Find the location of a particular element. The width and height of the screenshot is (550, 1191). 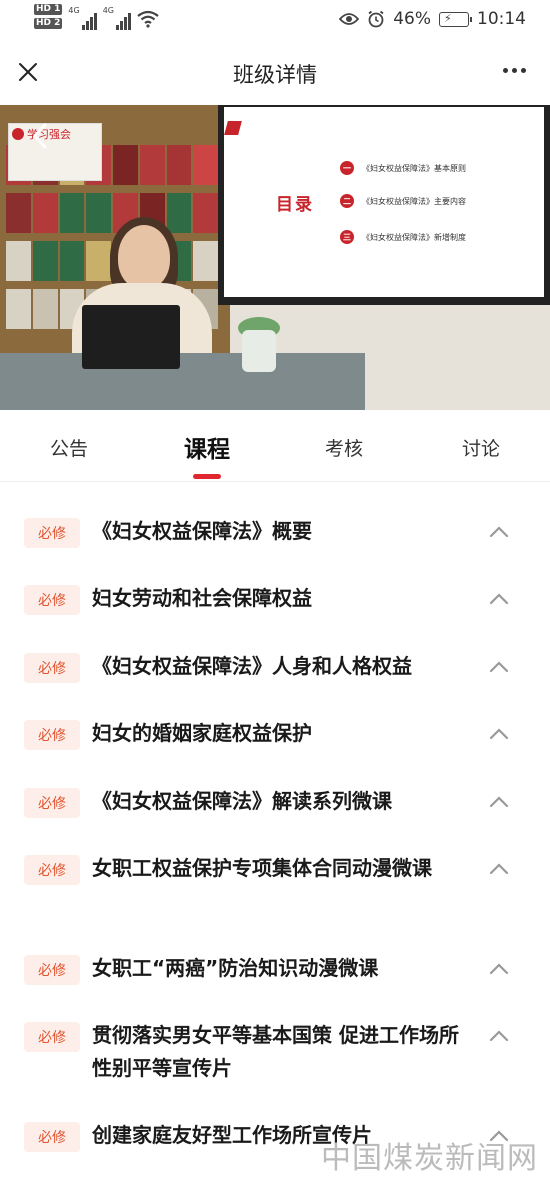

course-title: 贯彻落实男女平等基本国策 促进工作场所性别平等宣传片 is located at coordinates (275, 1051).